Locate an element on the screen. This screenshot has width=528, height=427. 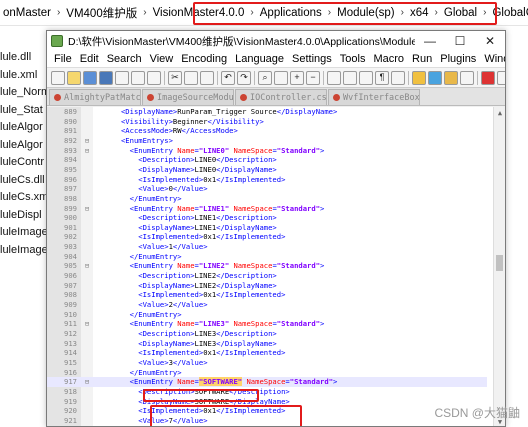
file-item: luleCs.xml is located at coordinates (26, 197).